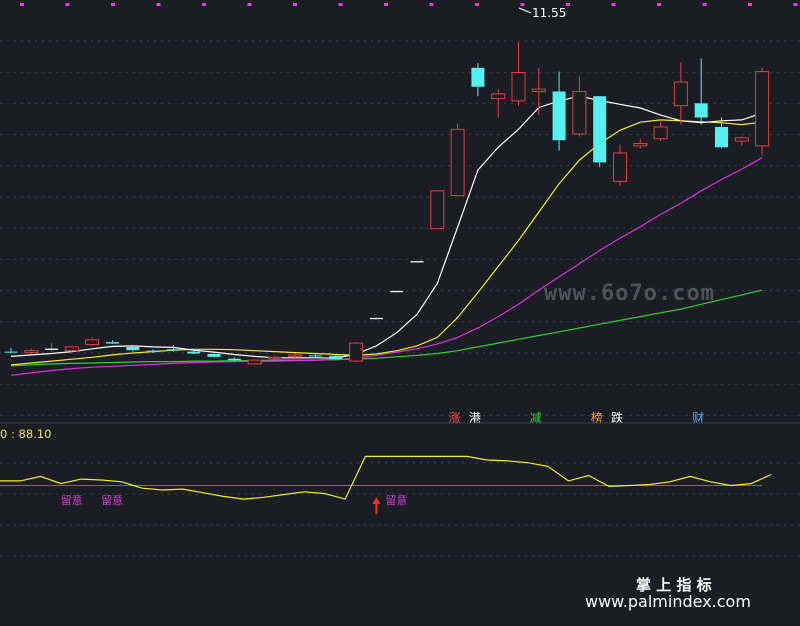 This screenshot has width=800, height=626. What do you see at coordinates (376, 500) in the screenshot?
I see `signal-arrow-head` at bounding box center [376, 500].